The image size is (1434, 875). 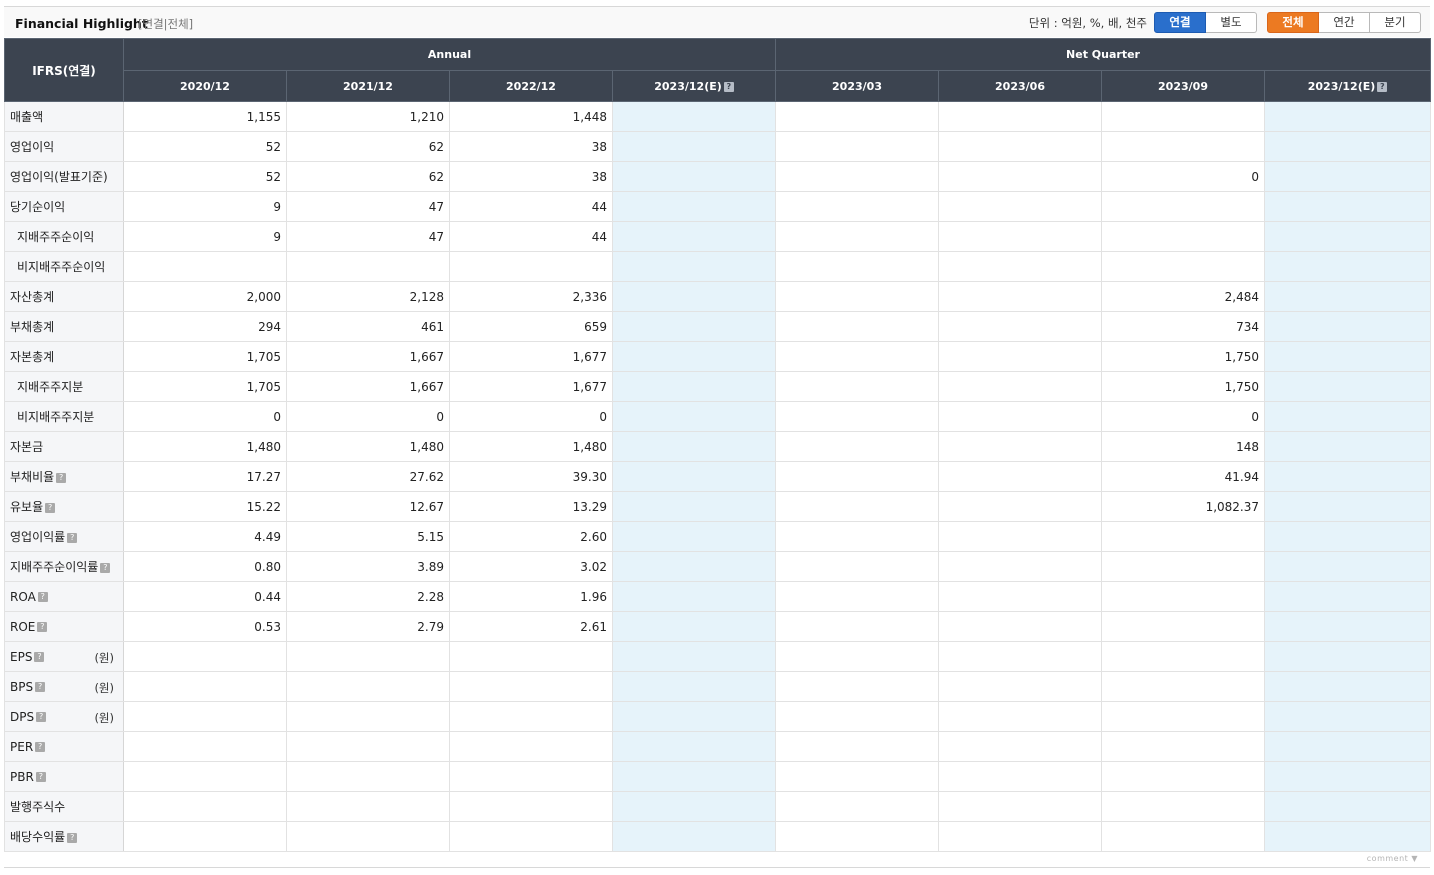 I want to click on quarter-group-header: Net Quarter, so click(x=1103, y=54).